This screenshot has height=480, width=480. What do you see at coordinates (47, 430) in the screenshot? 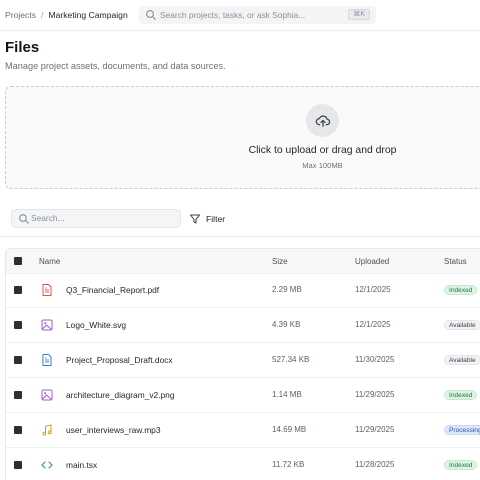
I see `audio-file-icon` at bounding box center [47, 430].